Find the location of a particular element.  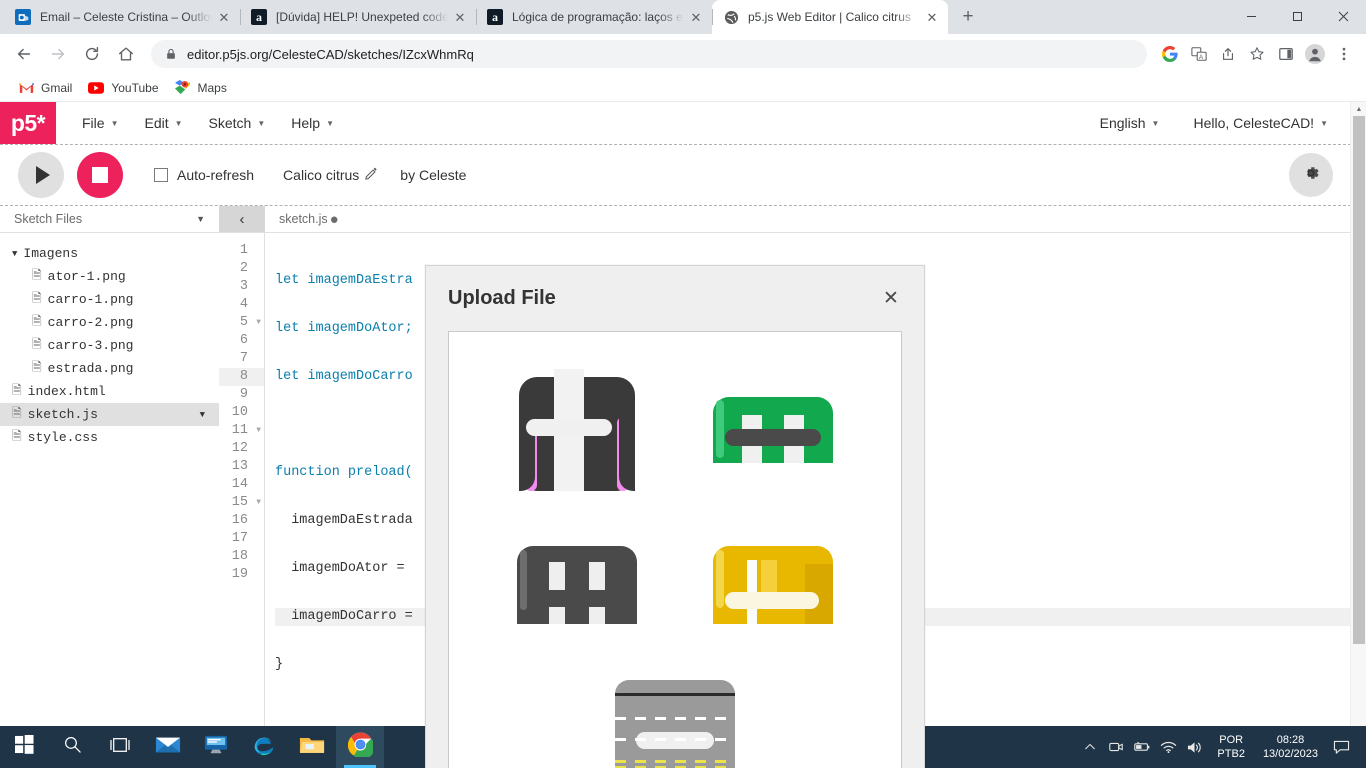

chevron-up-icon is located at coordinates (1090, 747).